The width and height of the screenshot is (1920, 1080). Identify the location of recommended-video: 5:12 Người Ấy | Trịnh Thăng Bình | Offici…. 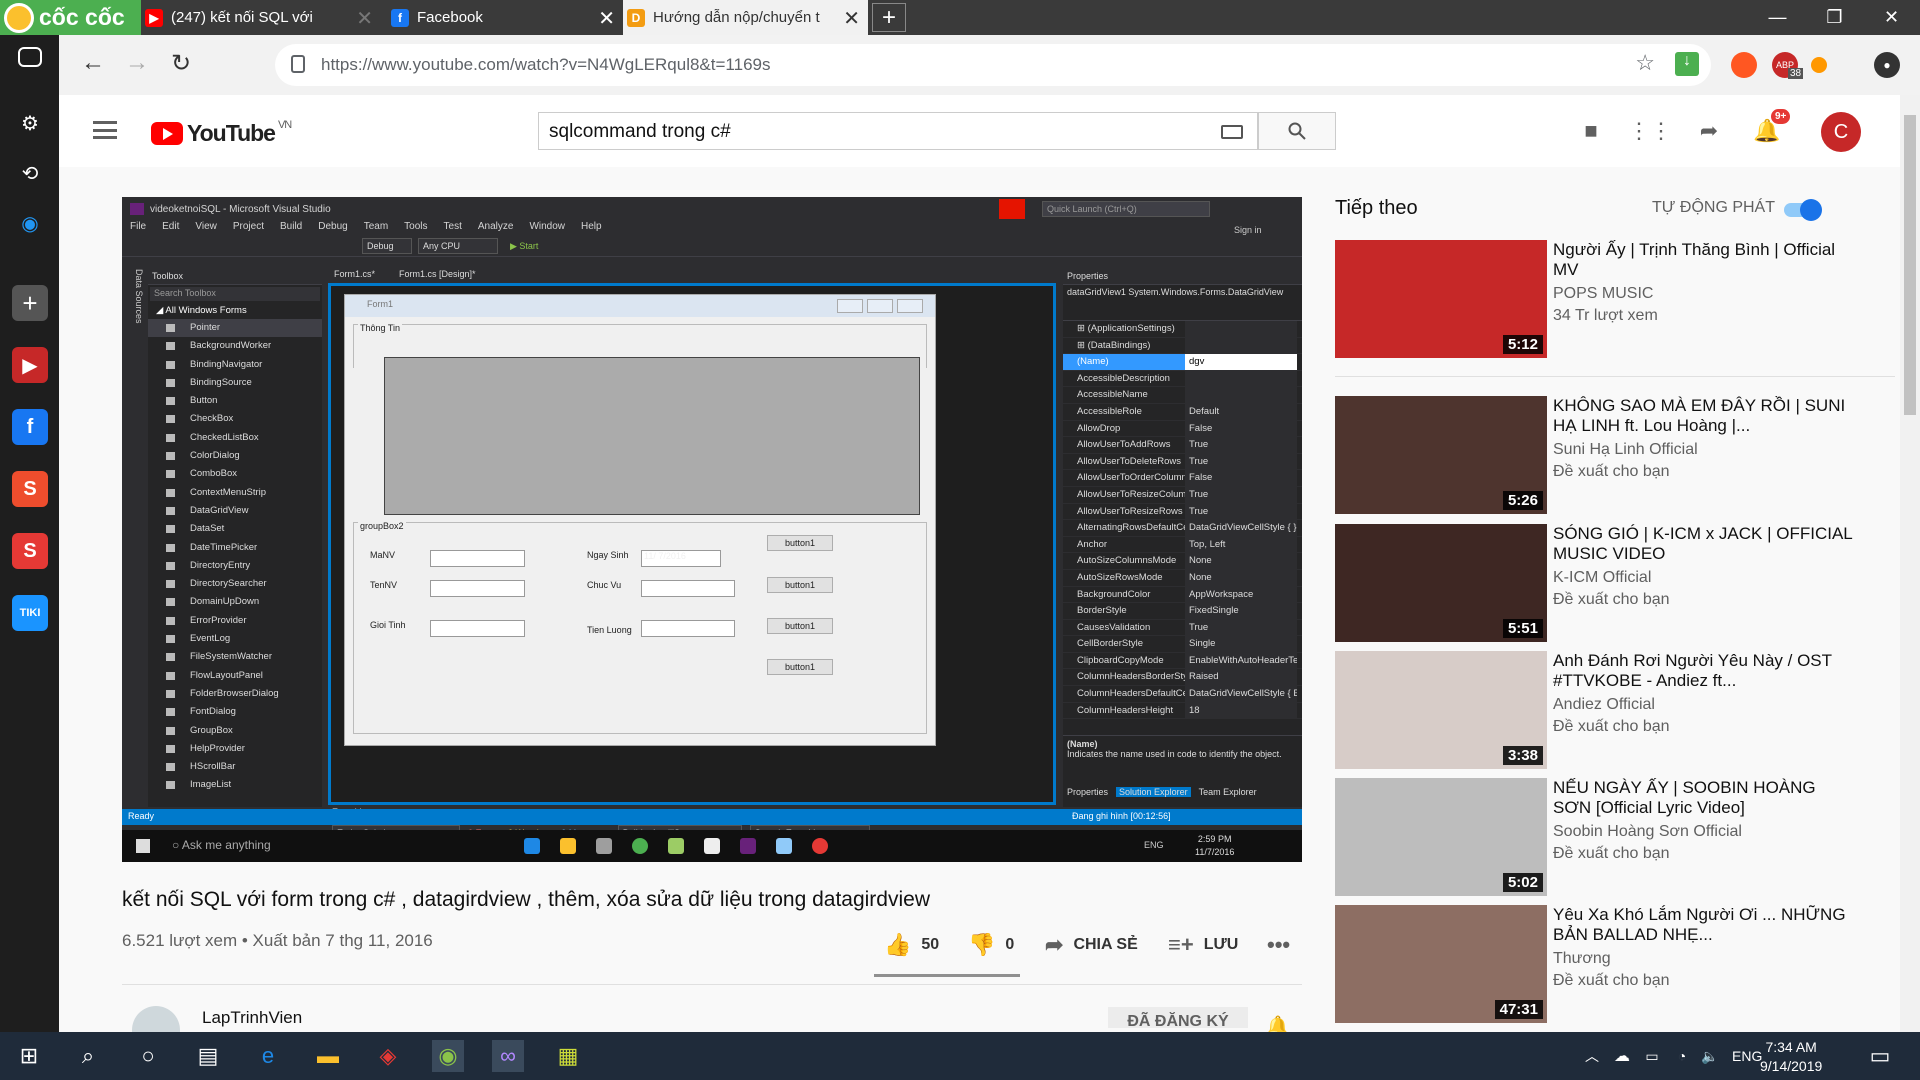
(1615, 299).